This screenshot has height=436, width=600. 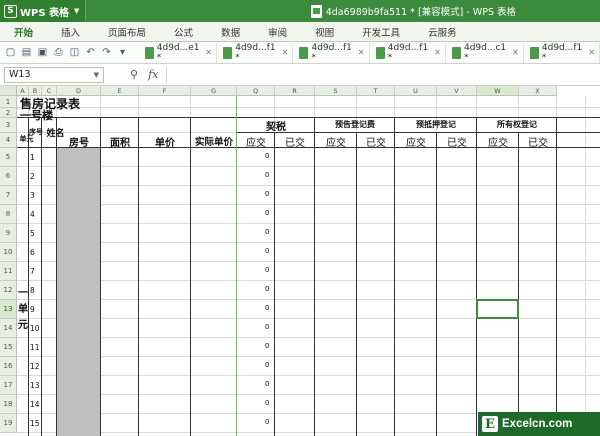 What do you see at coordinates (8, 157) in the screenshot?
I see `row-header: 5` at bounding box center [8, 157].